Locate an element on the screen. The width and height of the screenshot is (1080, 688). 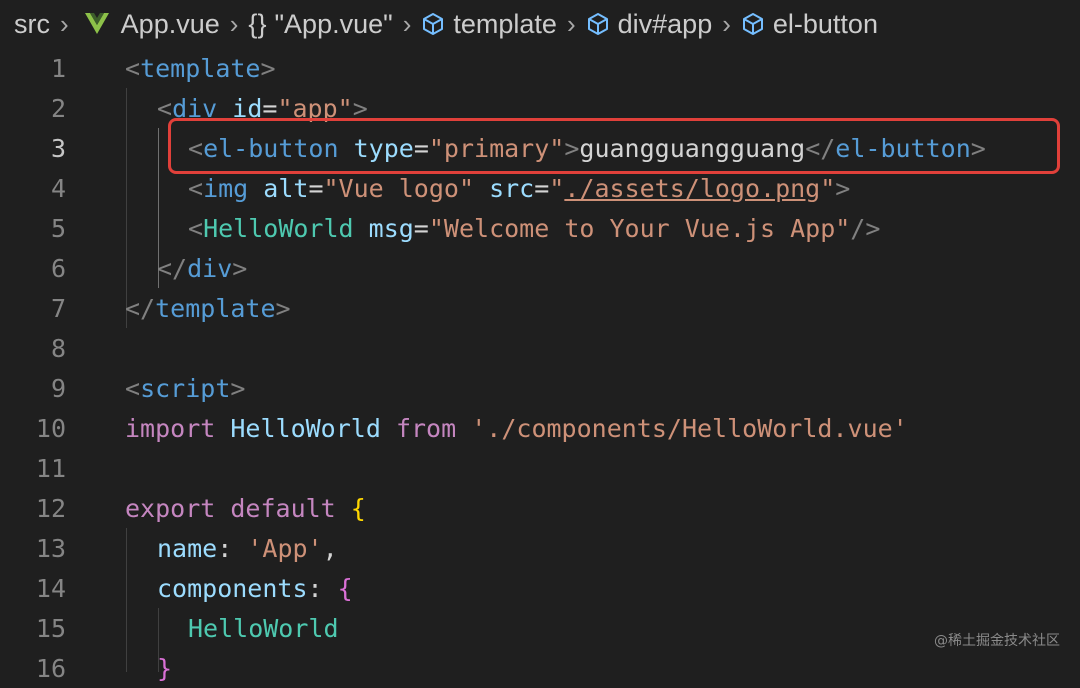
watermark: @稀土掘金技术社区 is located at coordinates (997, 641).